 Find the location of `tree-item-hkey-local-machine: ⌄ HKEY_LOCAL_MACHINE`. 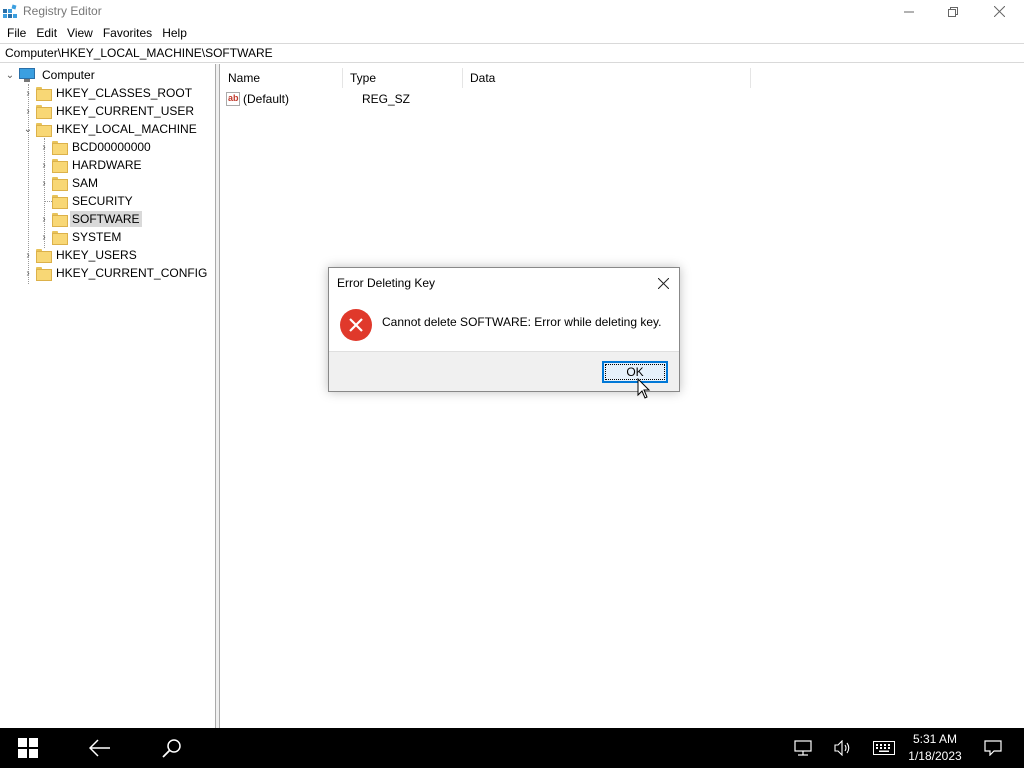

tree-item-hkey-local-machine: ⌄ HKEY_LOCAL_MACHINE is located at coordinates (110, 129).